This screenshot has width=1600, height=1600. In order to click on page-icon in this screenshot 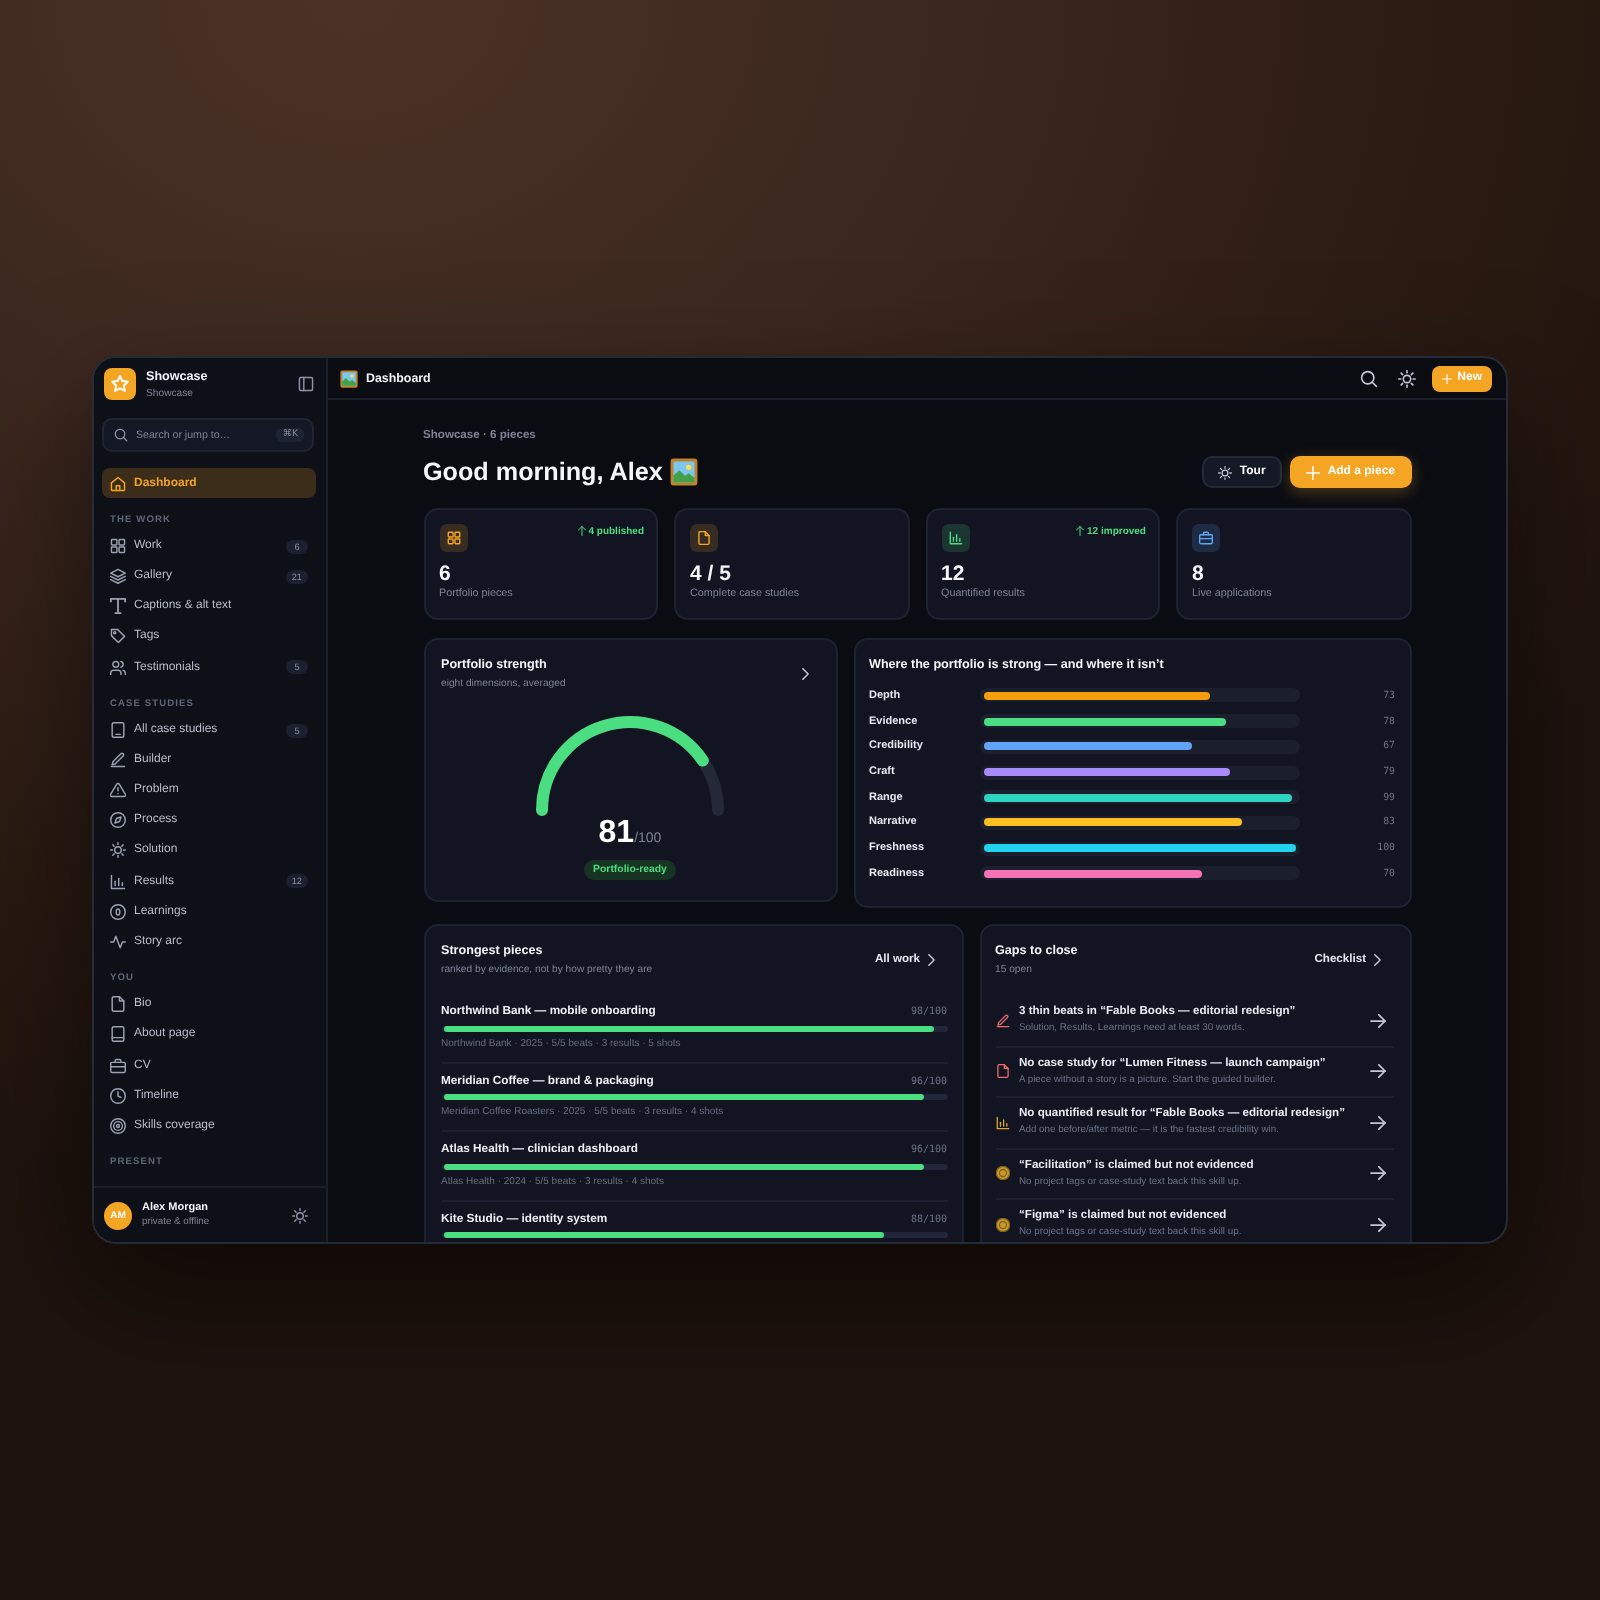, I will do `click(118, 1034)`.